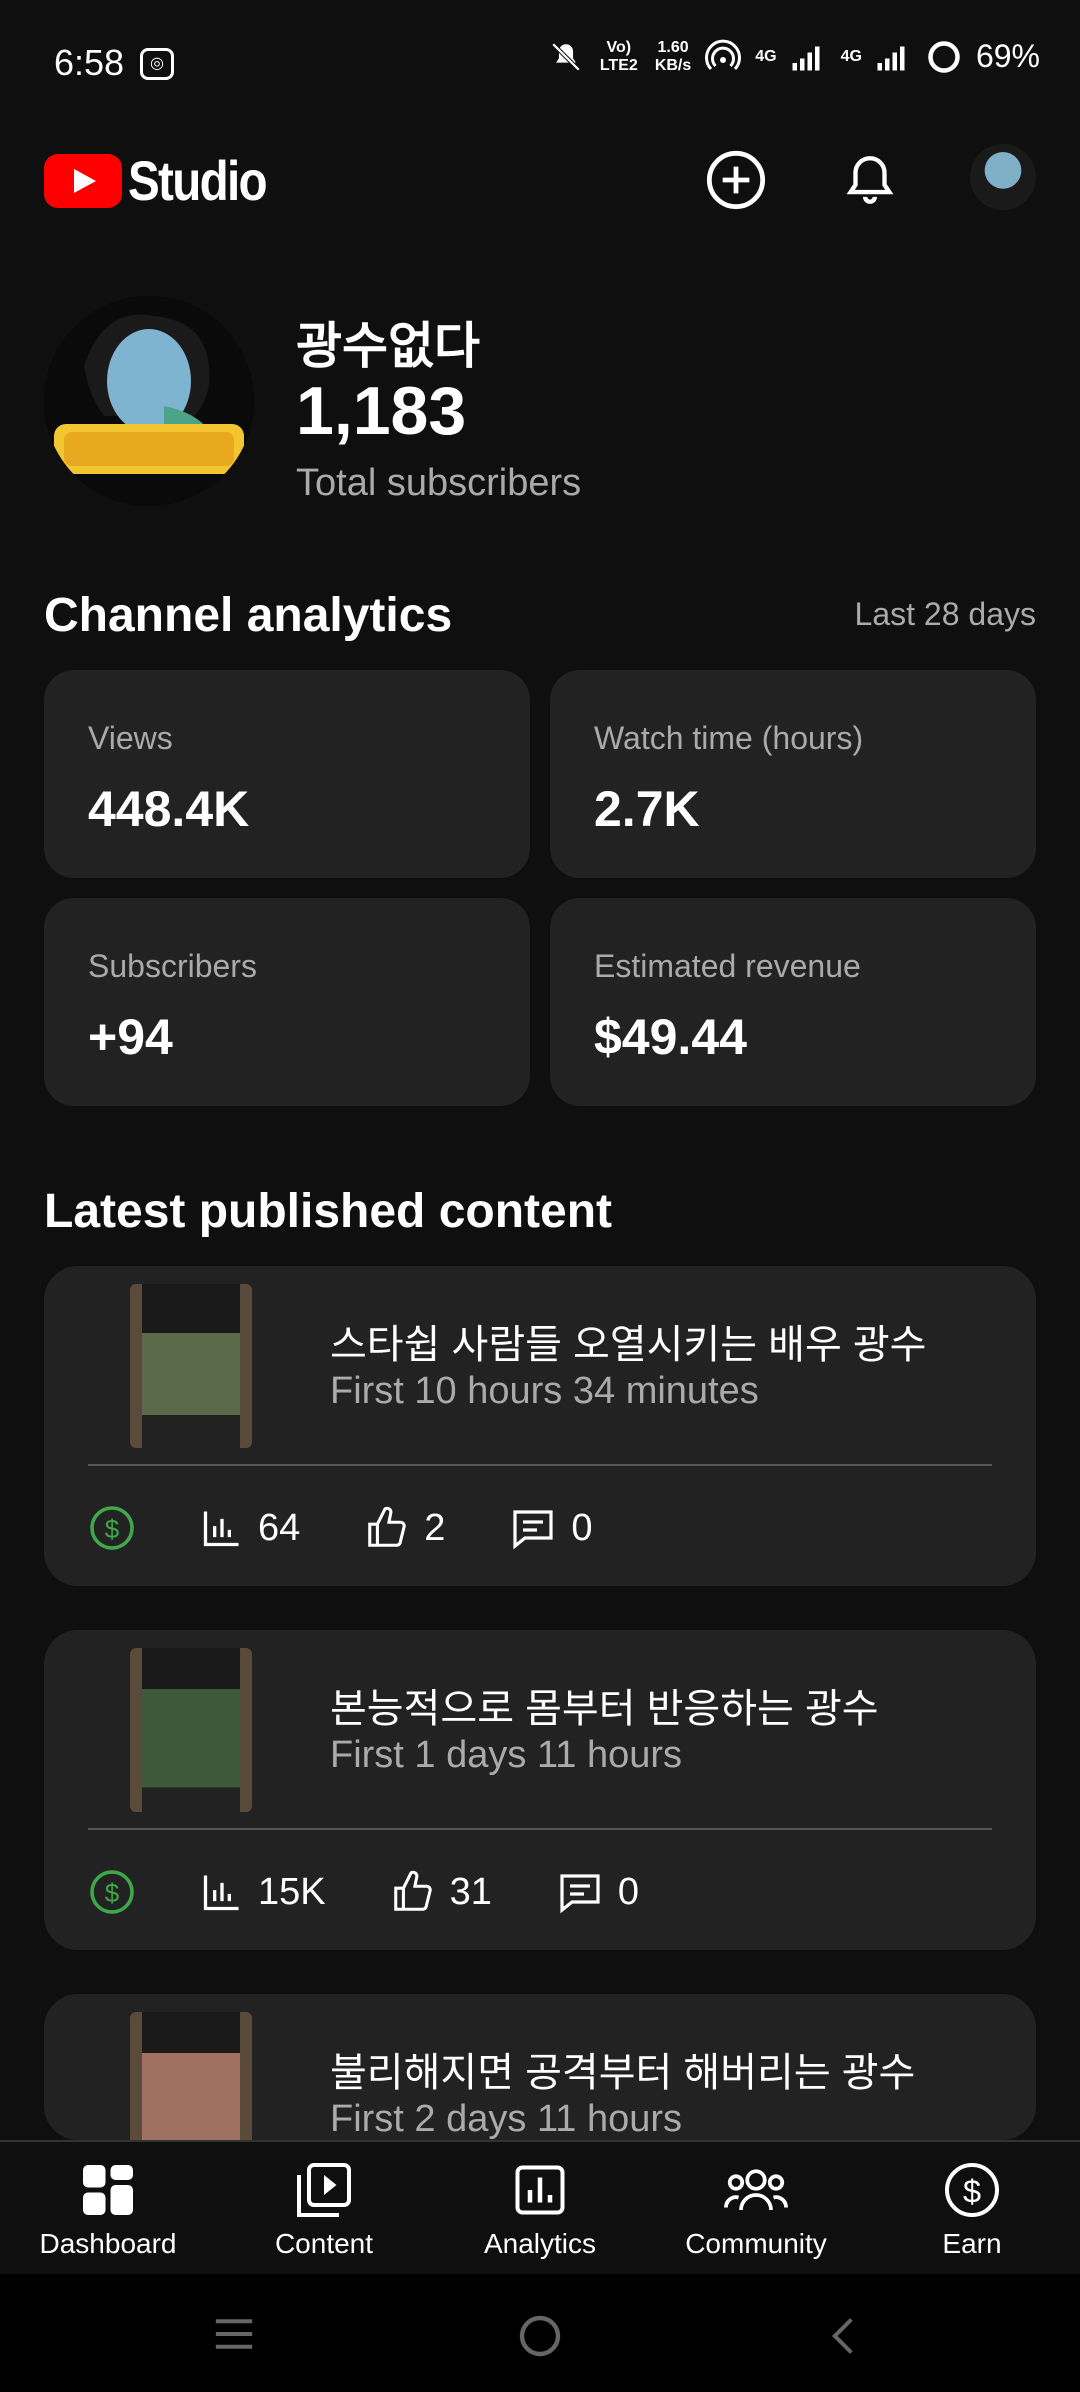  I want to click on signal-2-label: 4G, so click(851, 56).